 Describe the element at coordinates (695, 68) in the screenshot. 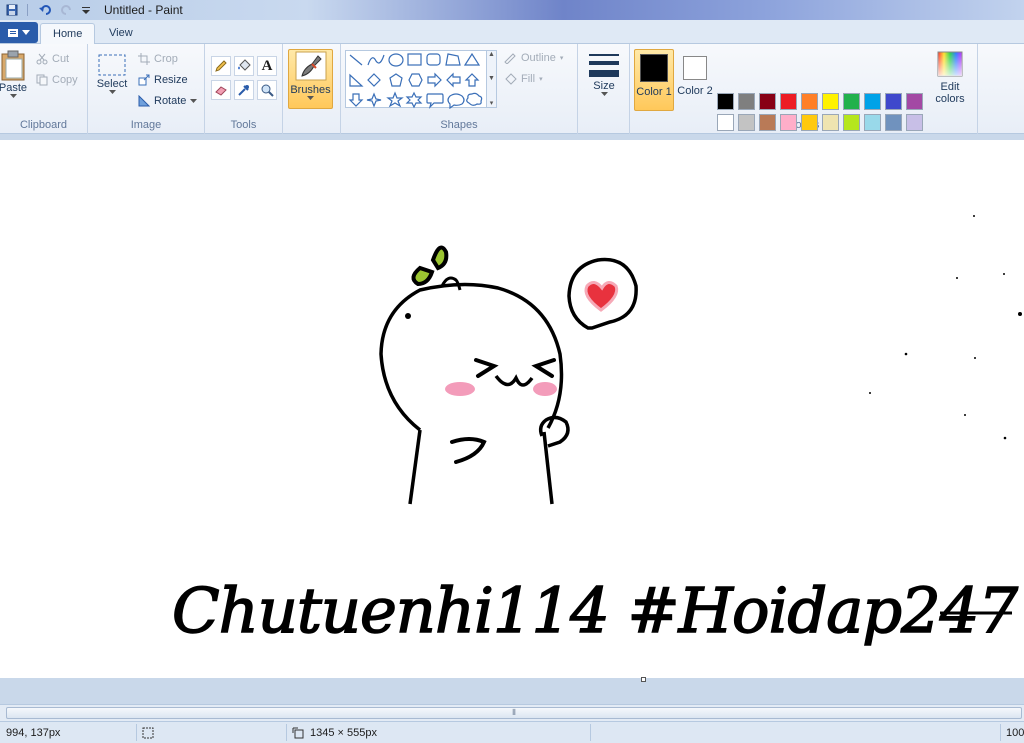

I see `color2-swatch` at that location.